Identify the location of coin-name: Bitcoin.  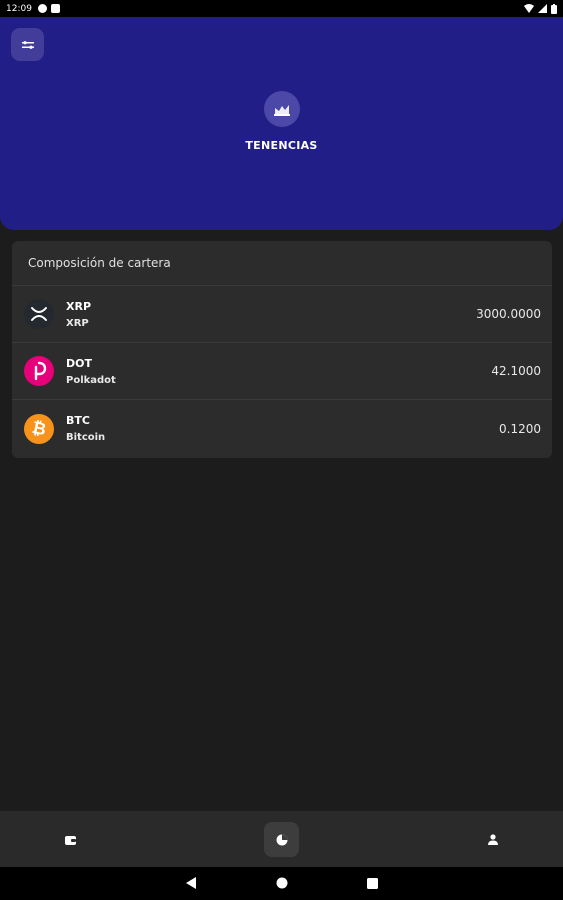
(86, 437).